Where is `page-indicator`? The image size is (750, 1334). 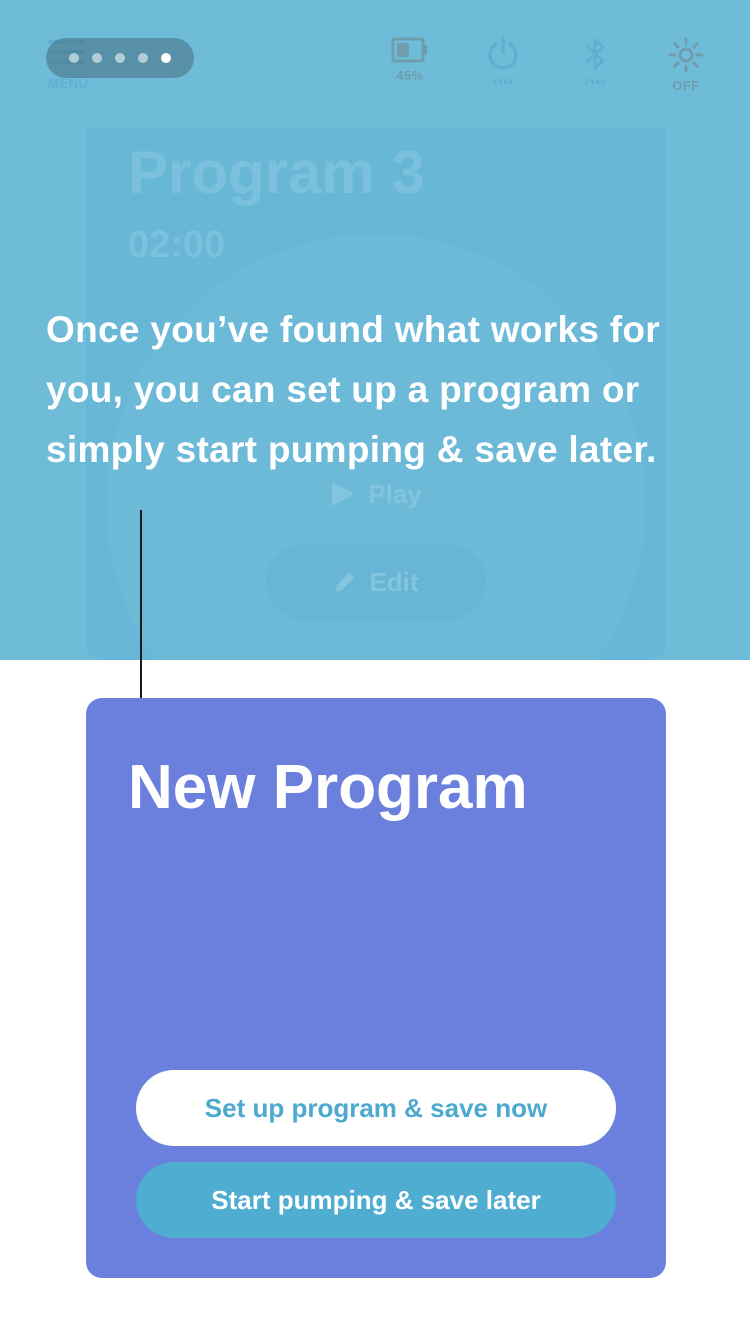 page-indicator is located at coordinates (120, 58).